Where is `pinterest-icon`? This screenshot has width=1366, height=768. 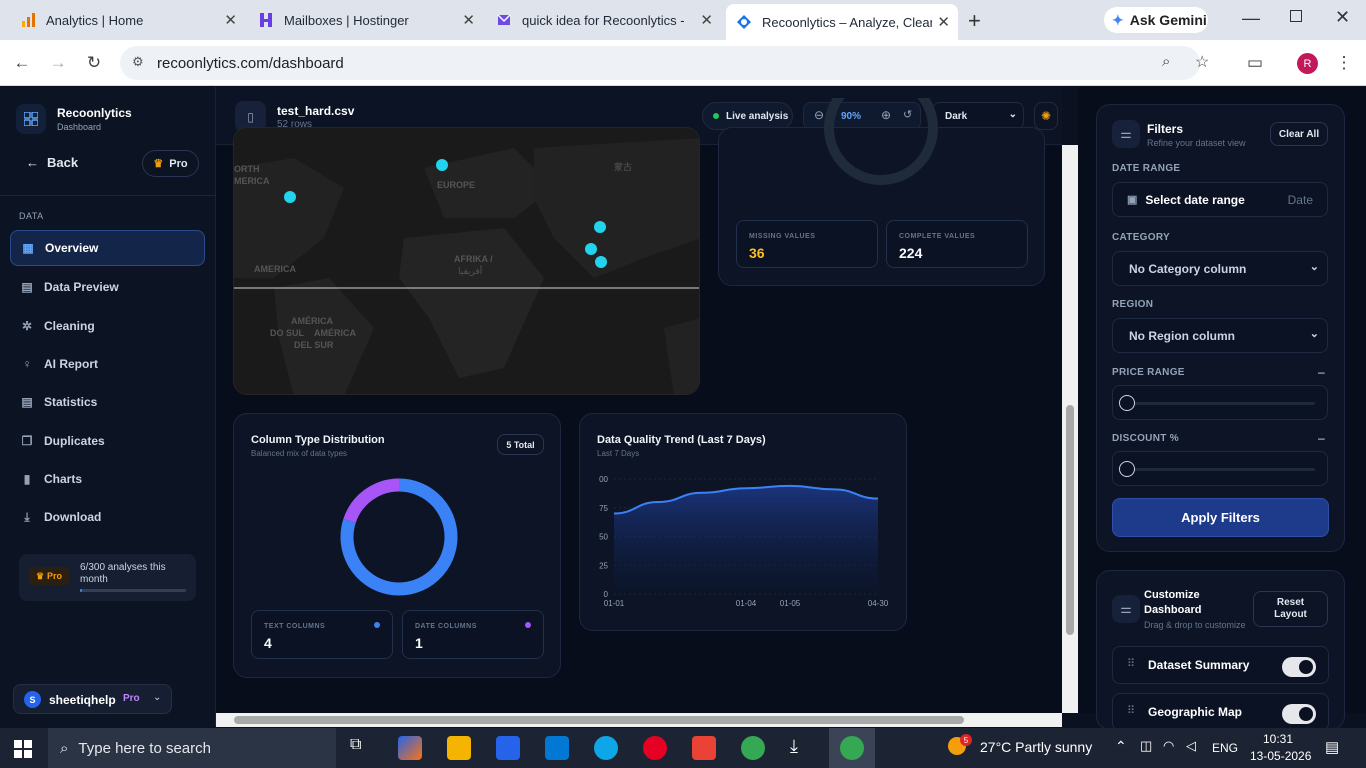
pinterest-icon is located at coordinates (655, 748).